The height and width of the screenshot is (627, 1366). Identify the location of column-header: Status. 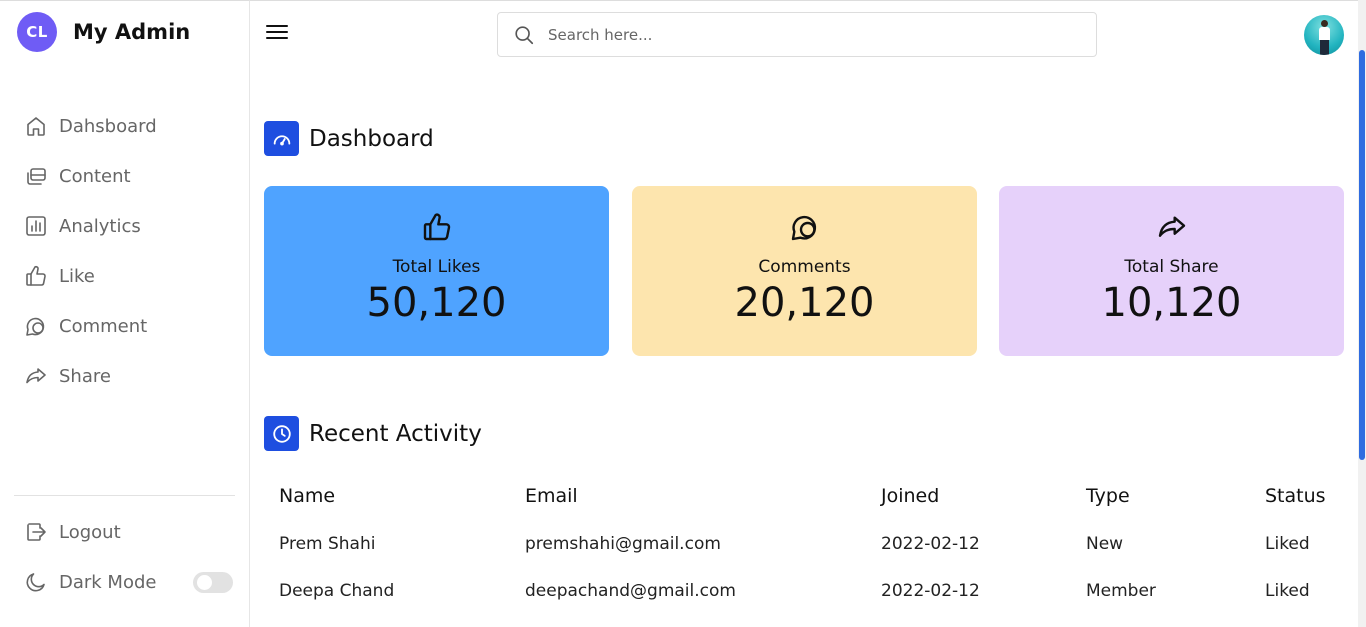
(1297, 496).